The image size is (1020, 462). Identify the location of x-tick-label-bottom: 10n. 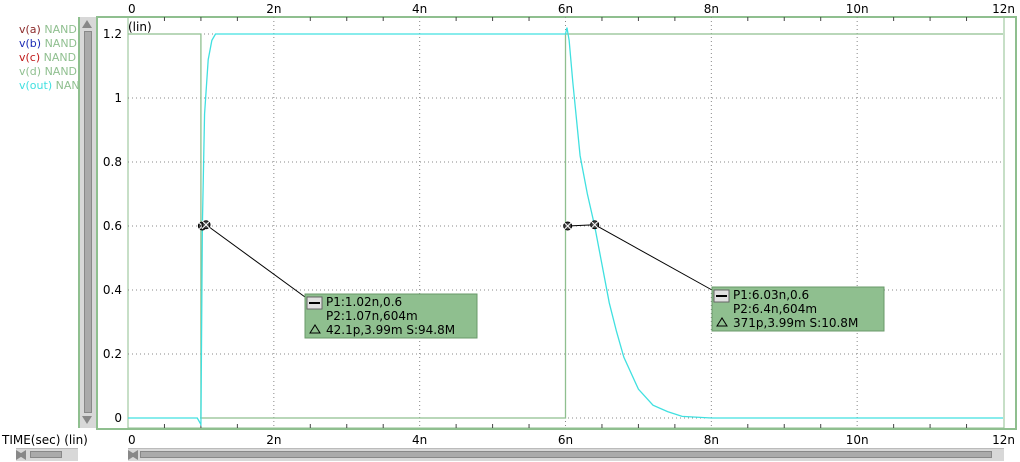
(857, 440).